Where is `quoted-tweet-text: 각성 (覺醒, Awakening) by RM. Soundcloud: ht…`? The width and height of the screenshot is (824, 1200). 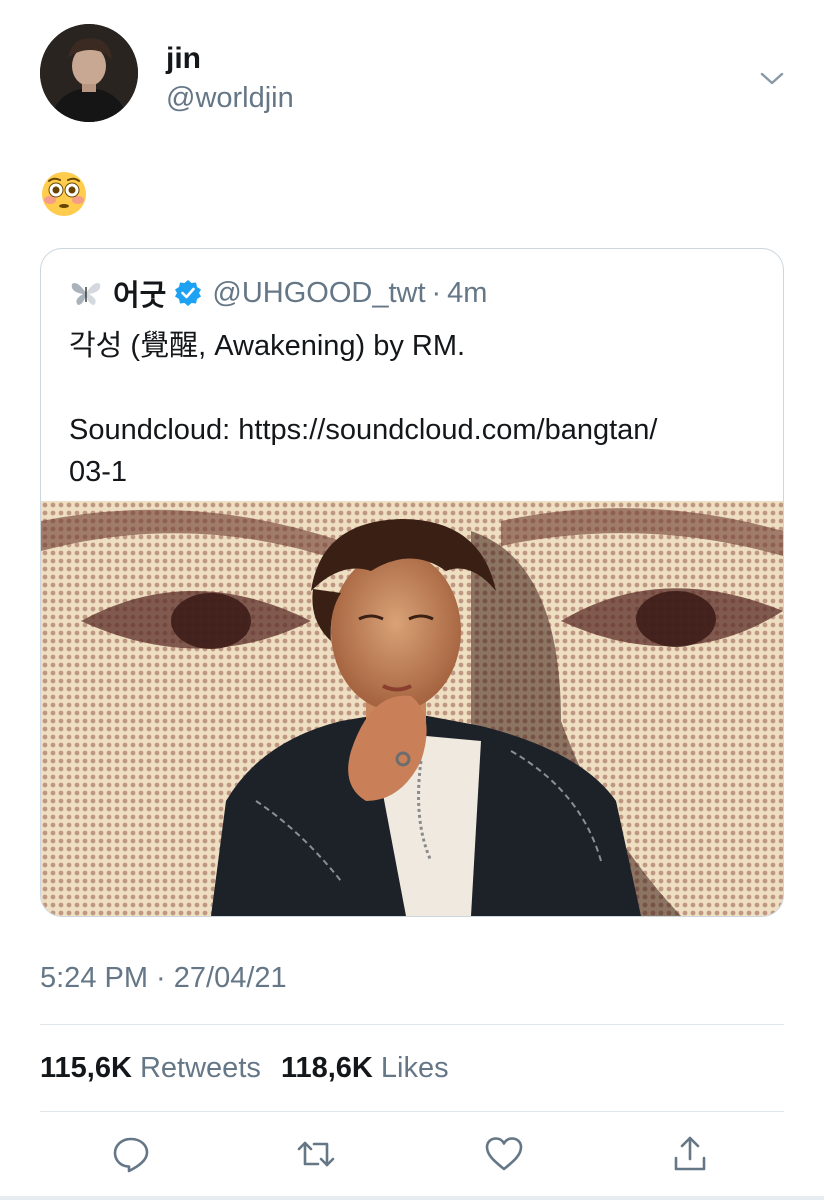
quoted-tweet-text: 각성 (覺醒, Awakening) by RM. Soundcloud: ht… is located at coordinates (414, 409).